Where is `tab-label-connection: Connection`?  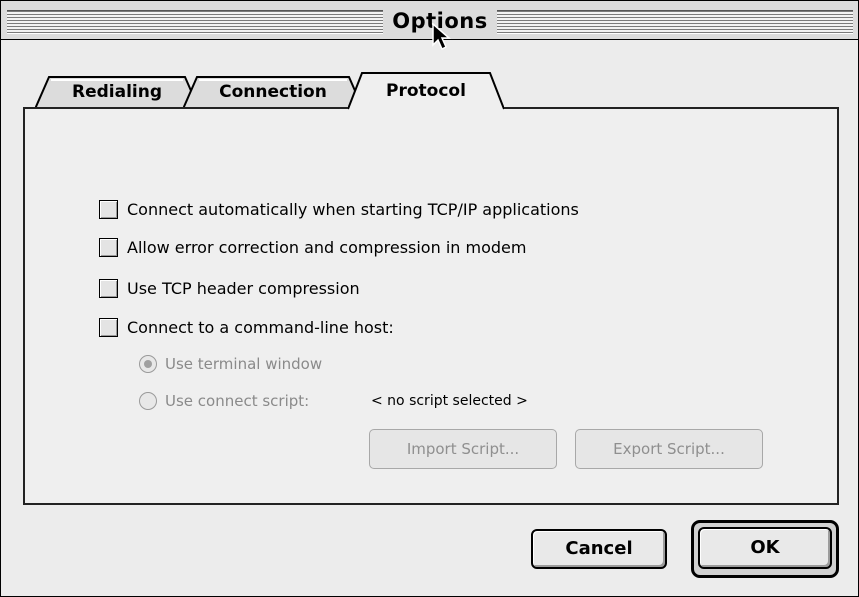 tab-label-connection: Connection is located at coordinates (273, 92).